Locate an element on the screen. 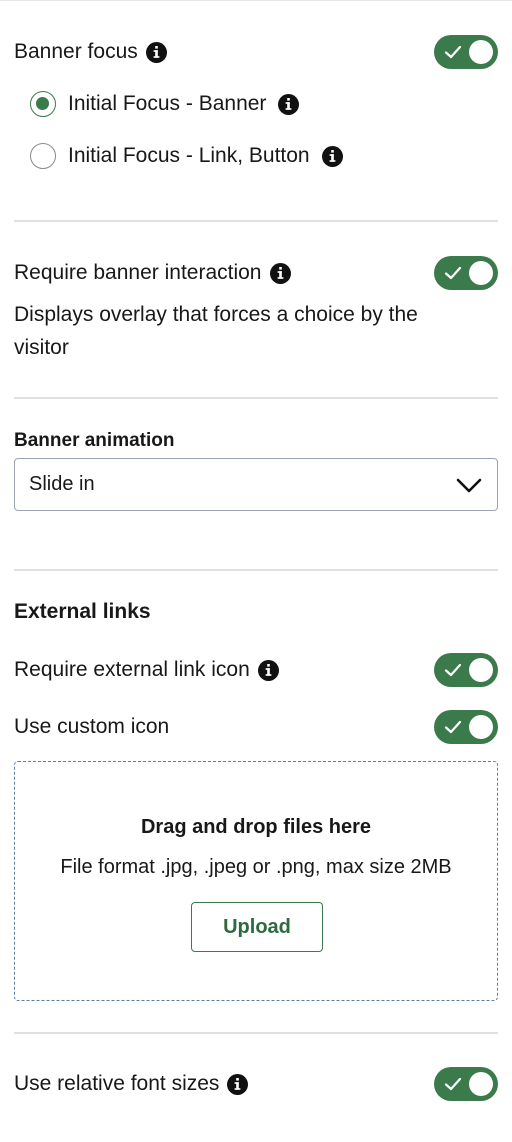  chevron-down-icon is located at coordinates (469, 485).